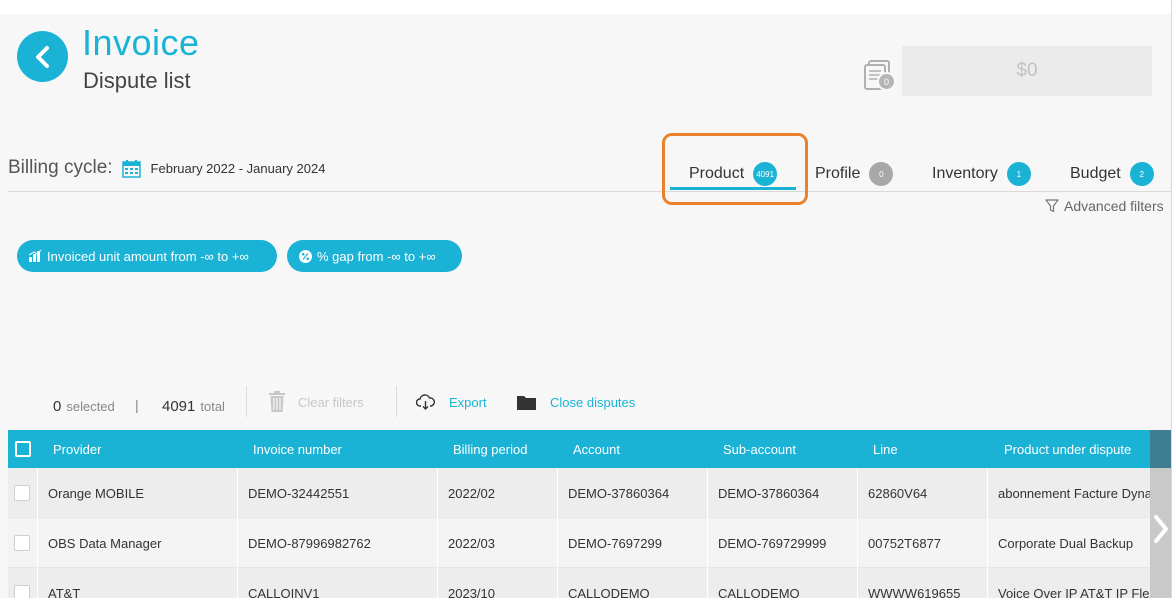  I want to click on cell-invoice-number: CALLOINV1, so click(337, 583).